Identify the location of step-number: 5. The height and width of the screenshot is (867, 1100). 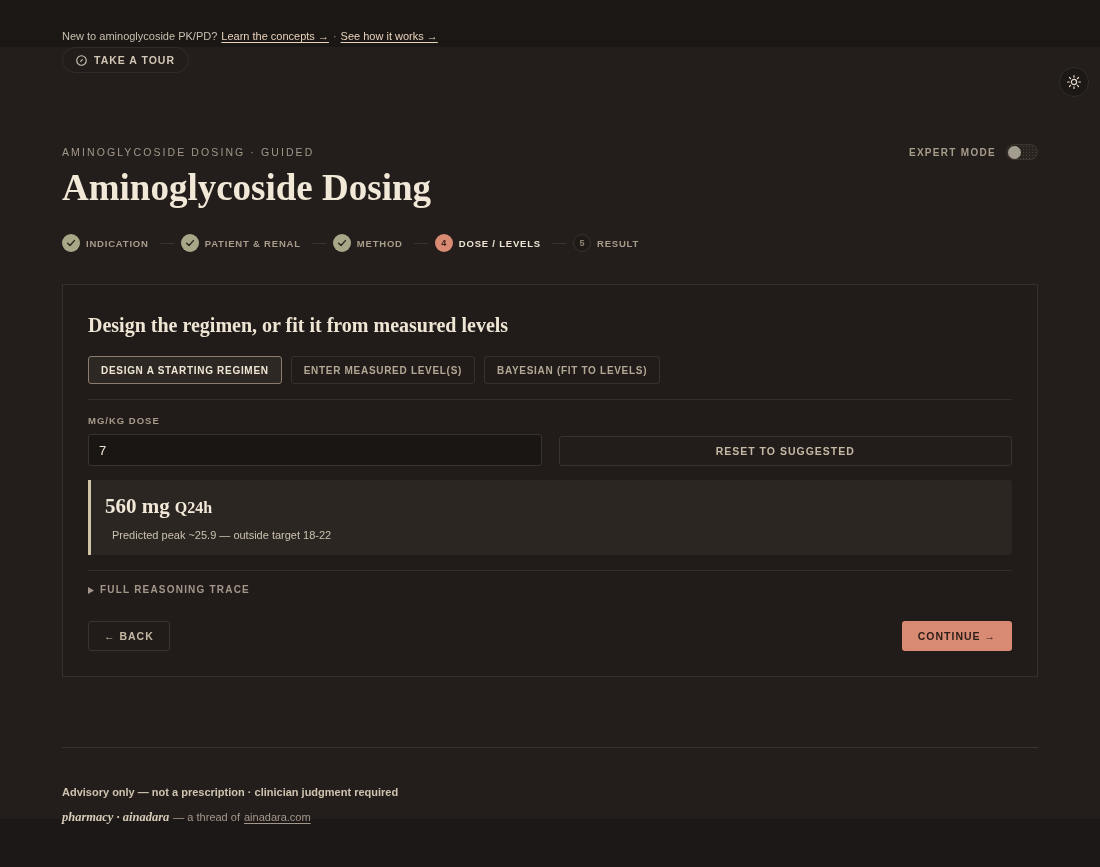
(582, 243).